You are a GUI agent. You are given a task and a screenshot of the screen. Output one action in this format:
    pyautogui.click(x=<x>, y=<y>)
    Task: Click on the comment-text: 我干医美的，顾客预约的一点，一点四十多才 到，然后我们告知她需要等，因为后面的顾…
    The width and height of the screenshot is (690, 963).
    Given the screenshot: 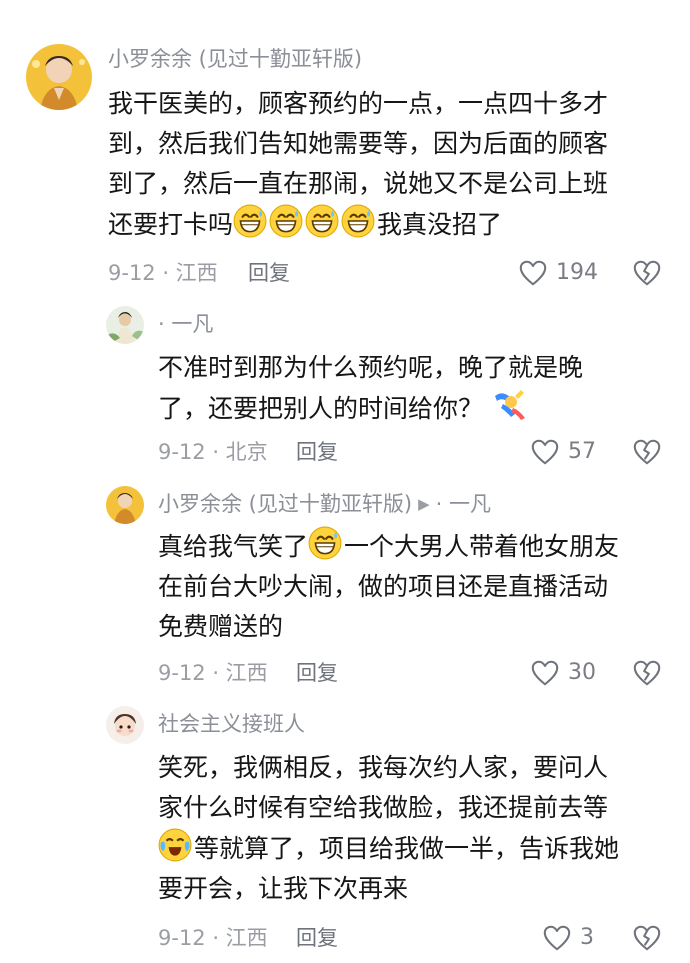 What is the action you would take?
    pyautogui.click(x=358, y=164)
    